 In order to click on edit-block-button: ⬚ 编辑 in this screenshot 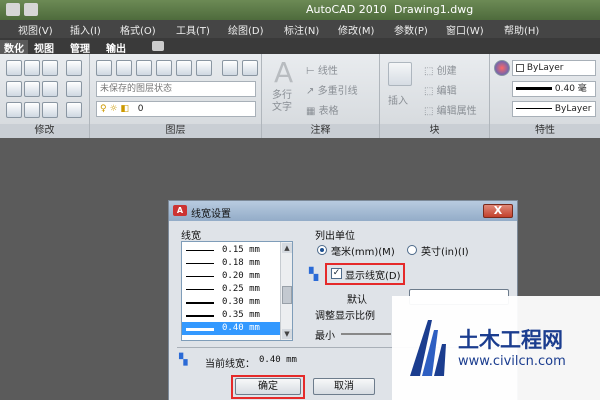, I will do `click(440, 89)`.